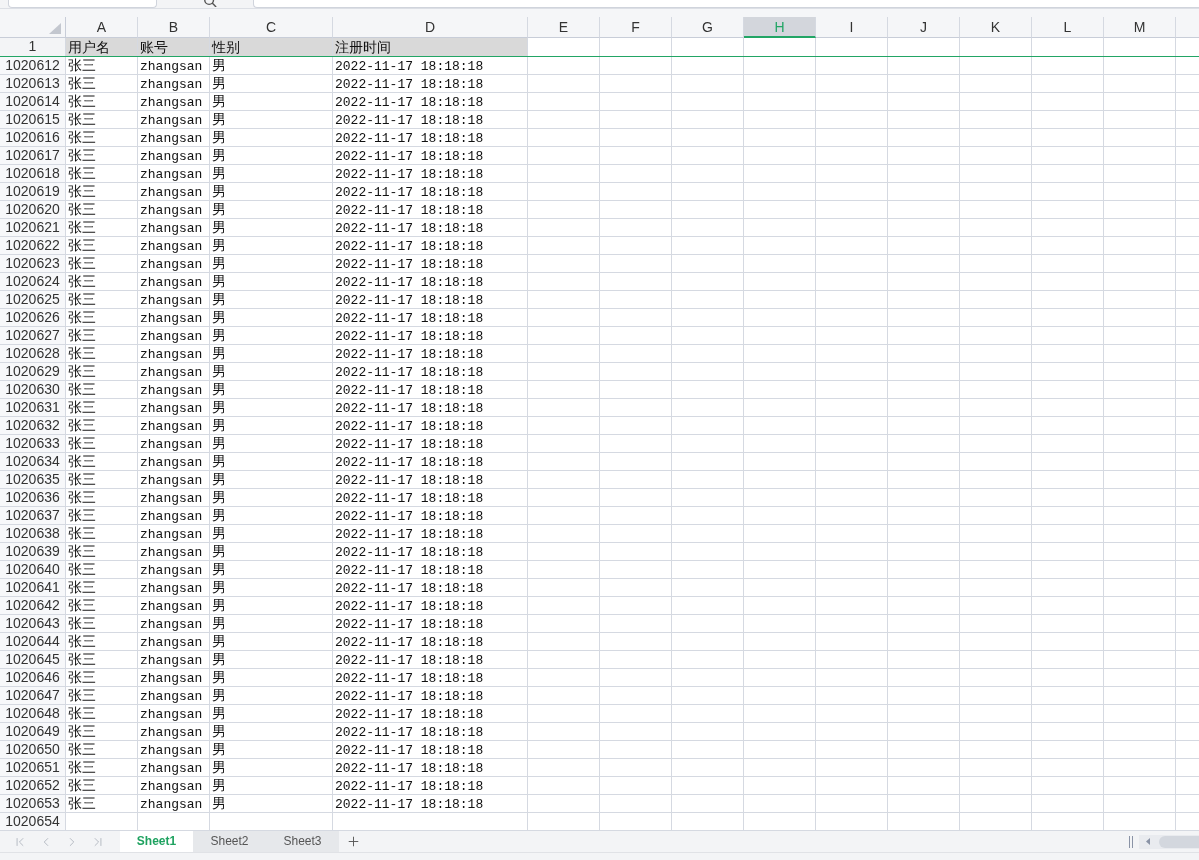 The image size is (1199, 860). What do you see at coordinates (33, 804) in the screenshot?
I see `row-header: 1020653` at bounding box center [33, 804].